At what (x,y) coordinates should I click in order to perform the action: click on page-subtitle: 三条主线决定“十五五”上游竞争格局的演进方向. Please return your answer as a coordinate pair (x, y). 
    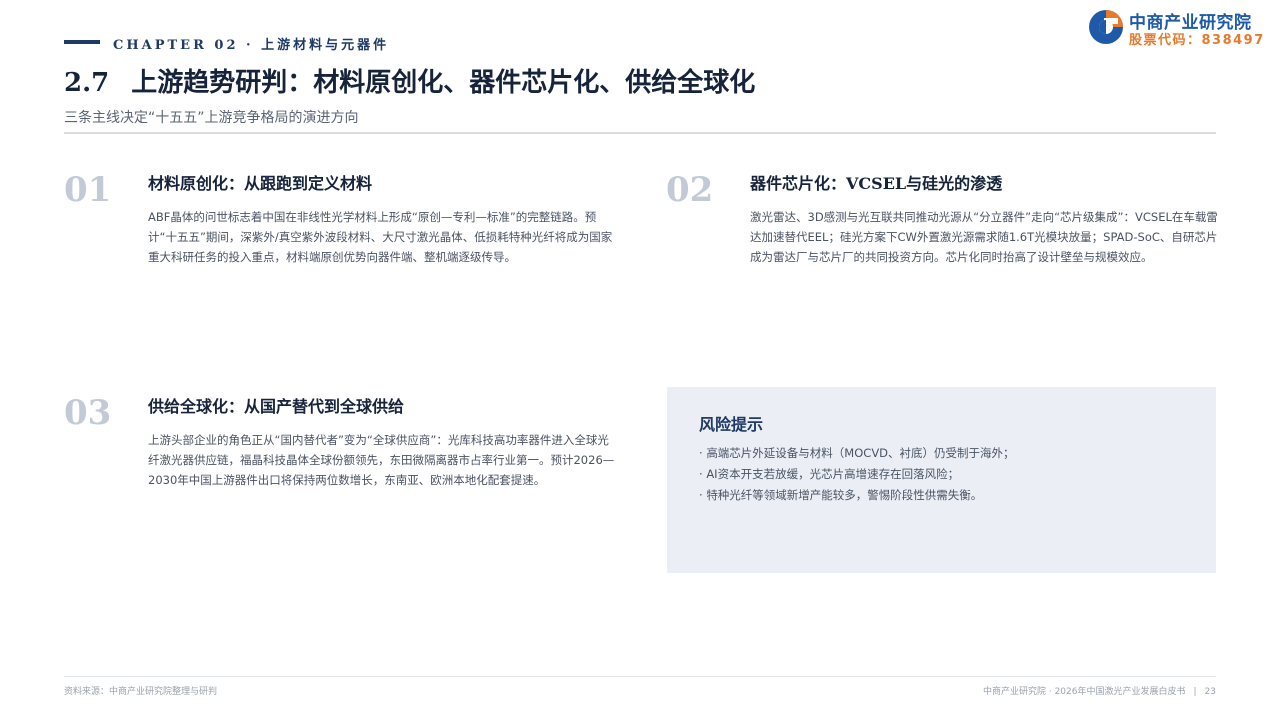
    Looking at the image, I should click on (211, 118).